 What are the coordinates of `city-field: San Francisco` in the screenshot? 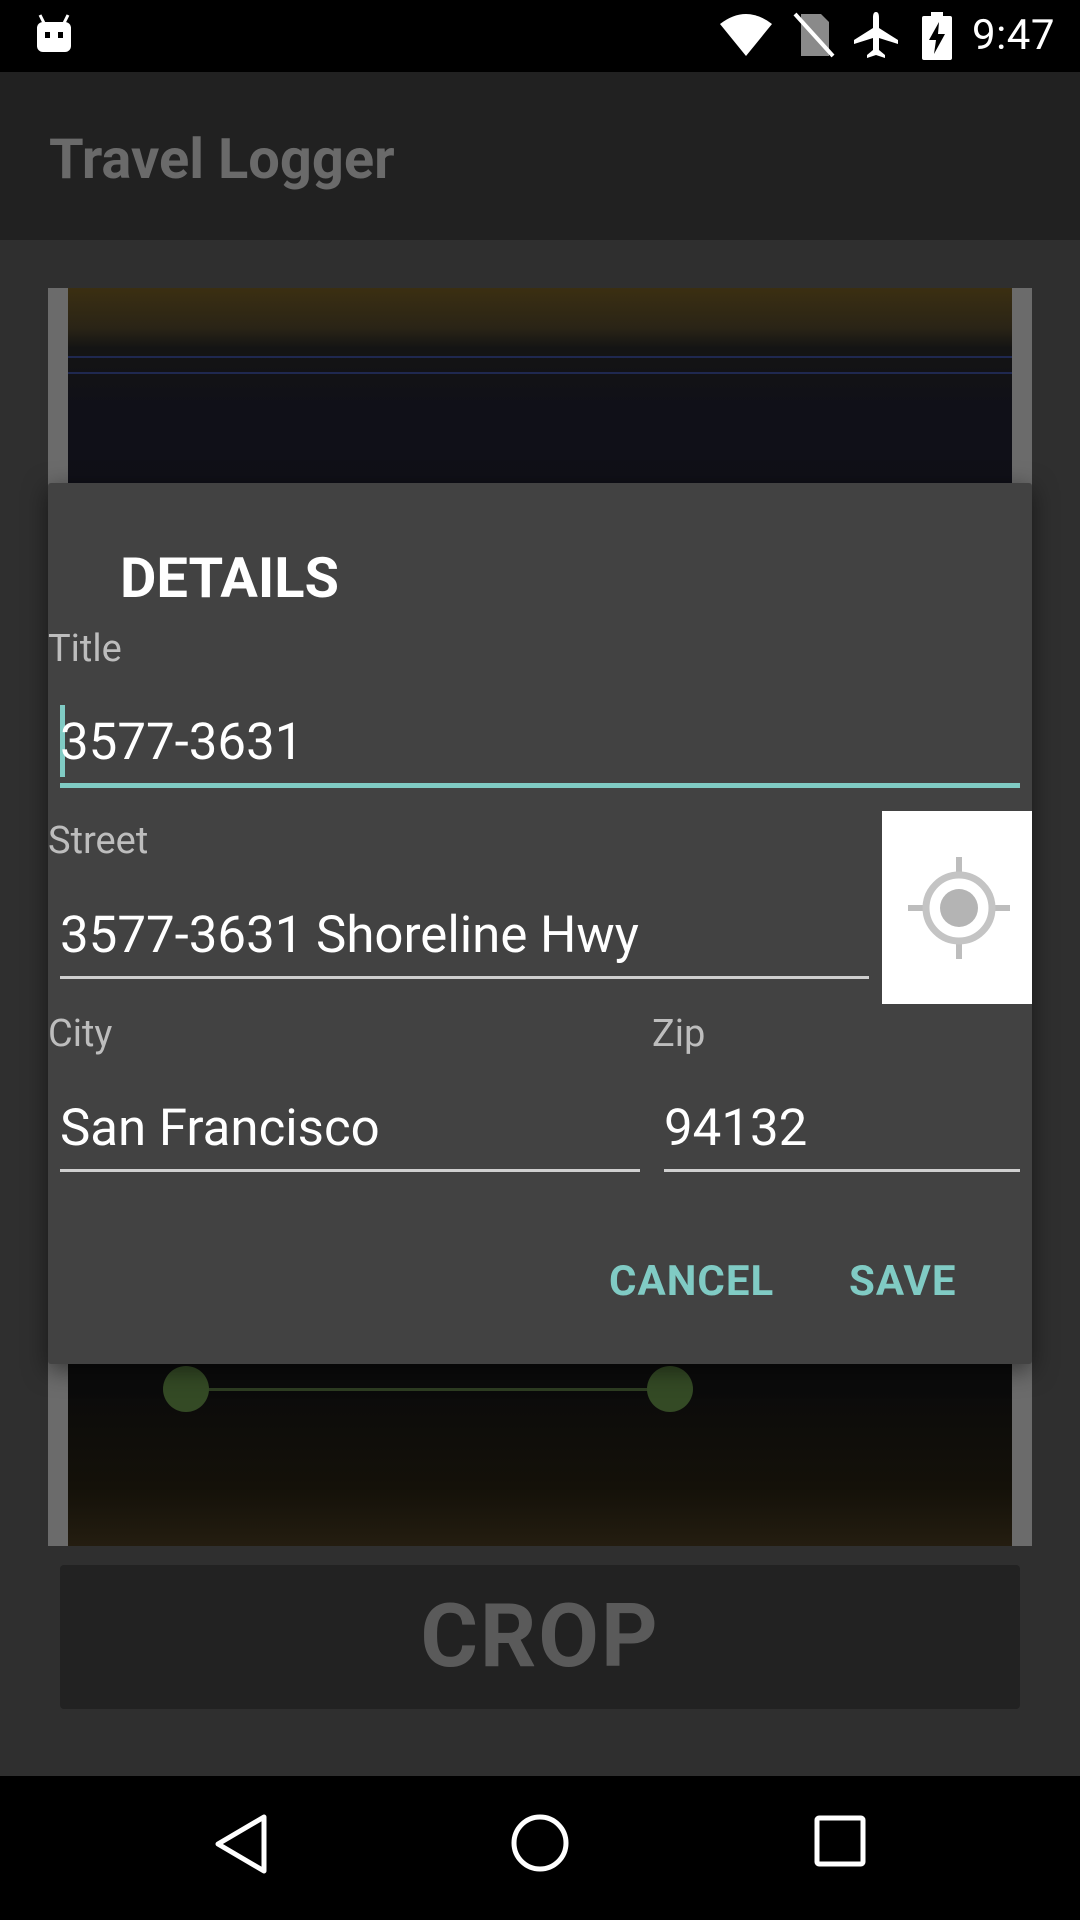 It's located at (350, 1129).